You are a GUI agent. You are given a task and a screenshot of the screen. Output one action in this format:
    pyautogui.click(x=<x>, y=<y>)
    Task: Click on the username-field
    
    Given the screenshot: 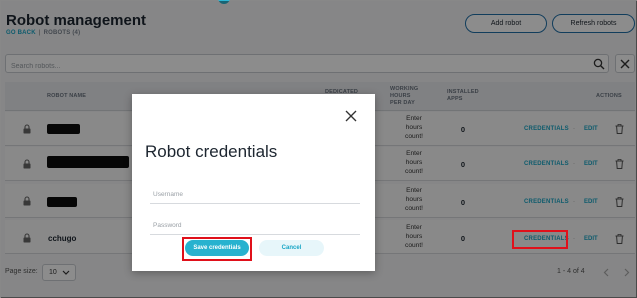 What is the action you would take?
    pyautogui.click(x=255, y=196)
    